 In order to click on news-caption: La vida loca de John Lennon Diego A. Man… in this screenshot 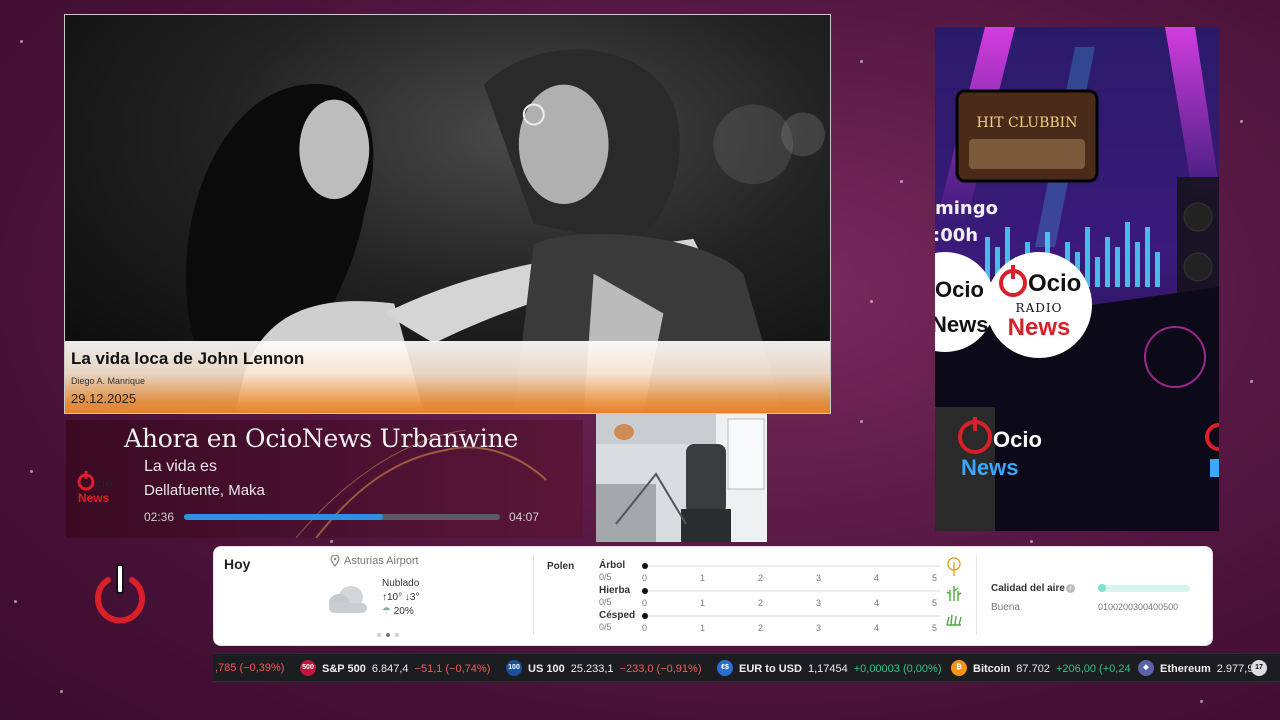, I will do `click(447, 377)`.